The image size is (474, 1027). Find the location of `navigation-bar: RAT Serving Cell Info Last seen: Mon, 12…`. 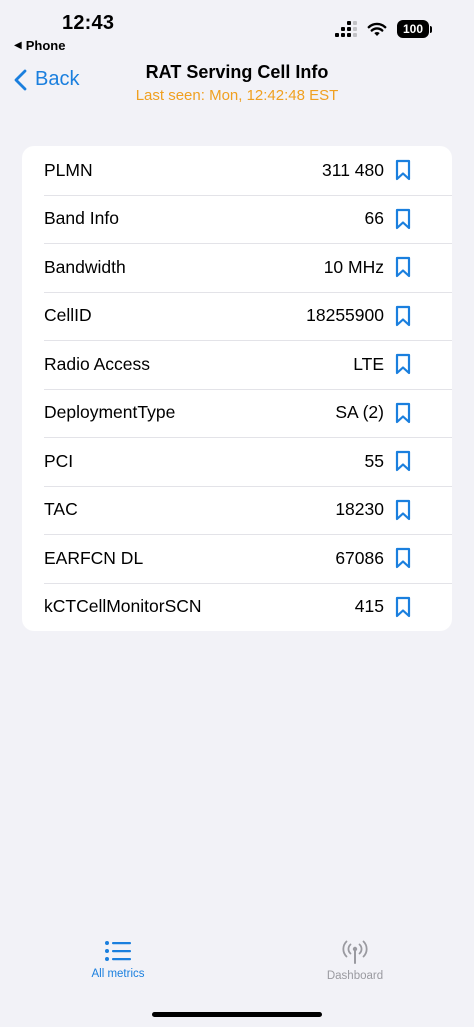

navigation-bar: RAT Serving Cell Info Last seen: Mon, 12… is located at coordinates (237, 86).